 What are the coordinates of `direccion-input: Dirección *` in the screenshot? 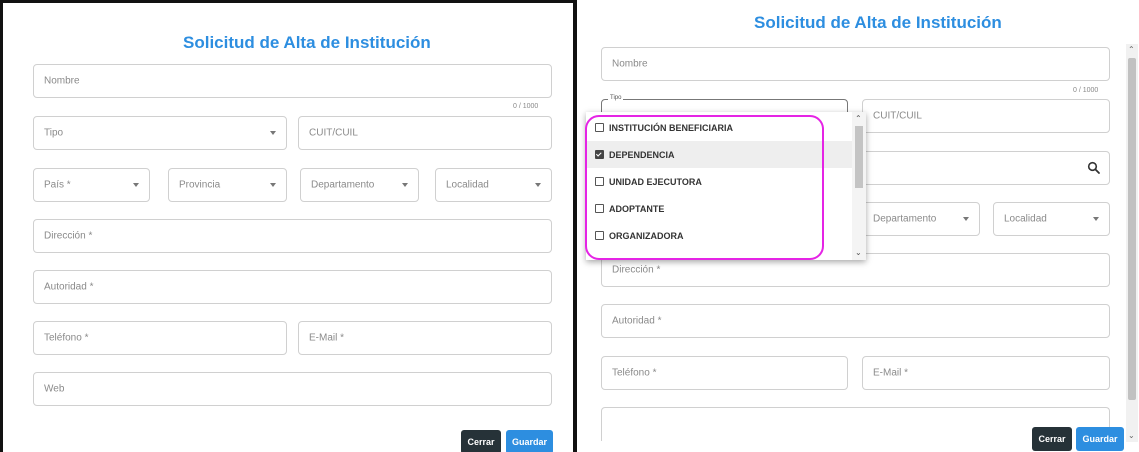 It's located at (292, 236).